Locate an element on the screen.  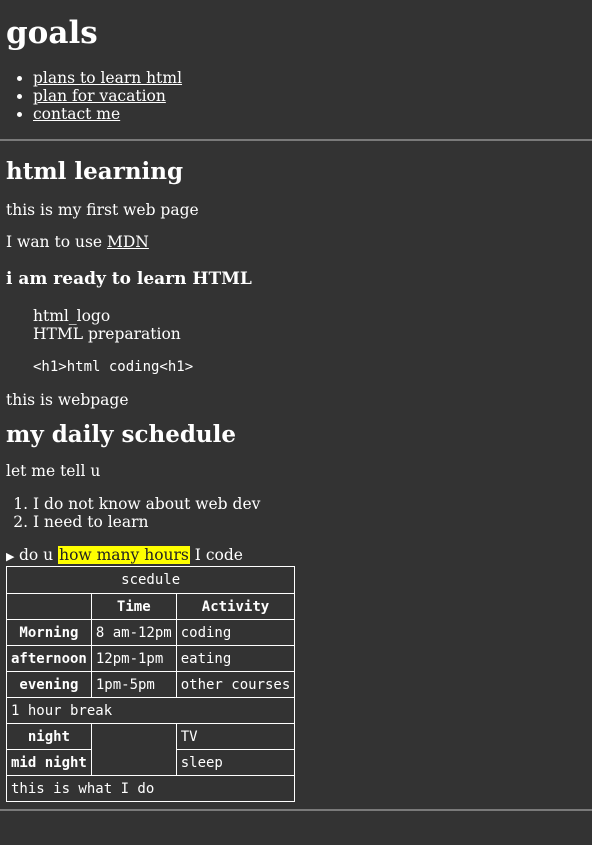
section-heading-schedule: my daily schedule is located at coordinates (121, 434).